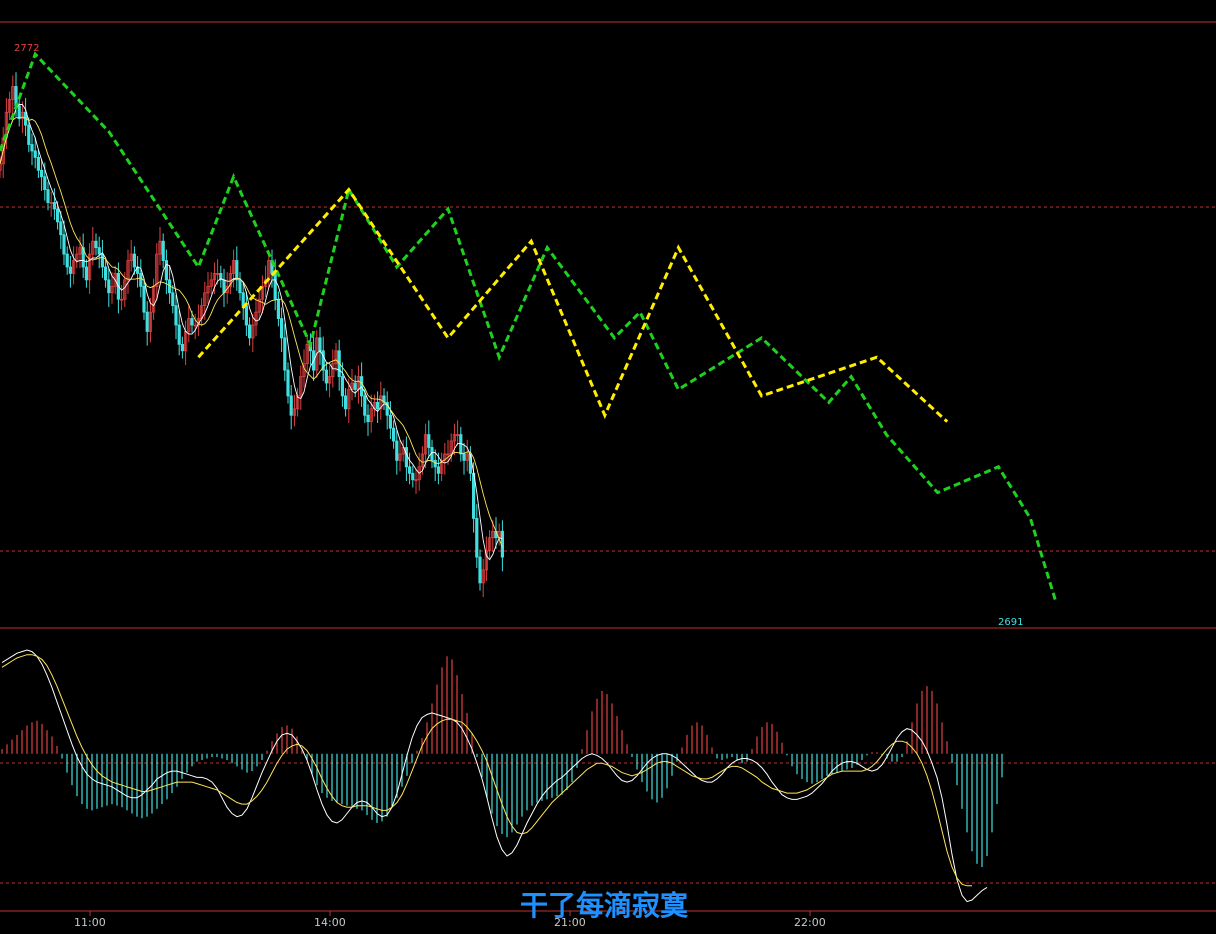 The height and width of the screenshot is (934, 1216). I want to click on low-price-label: 2691, so click(1010, 622).